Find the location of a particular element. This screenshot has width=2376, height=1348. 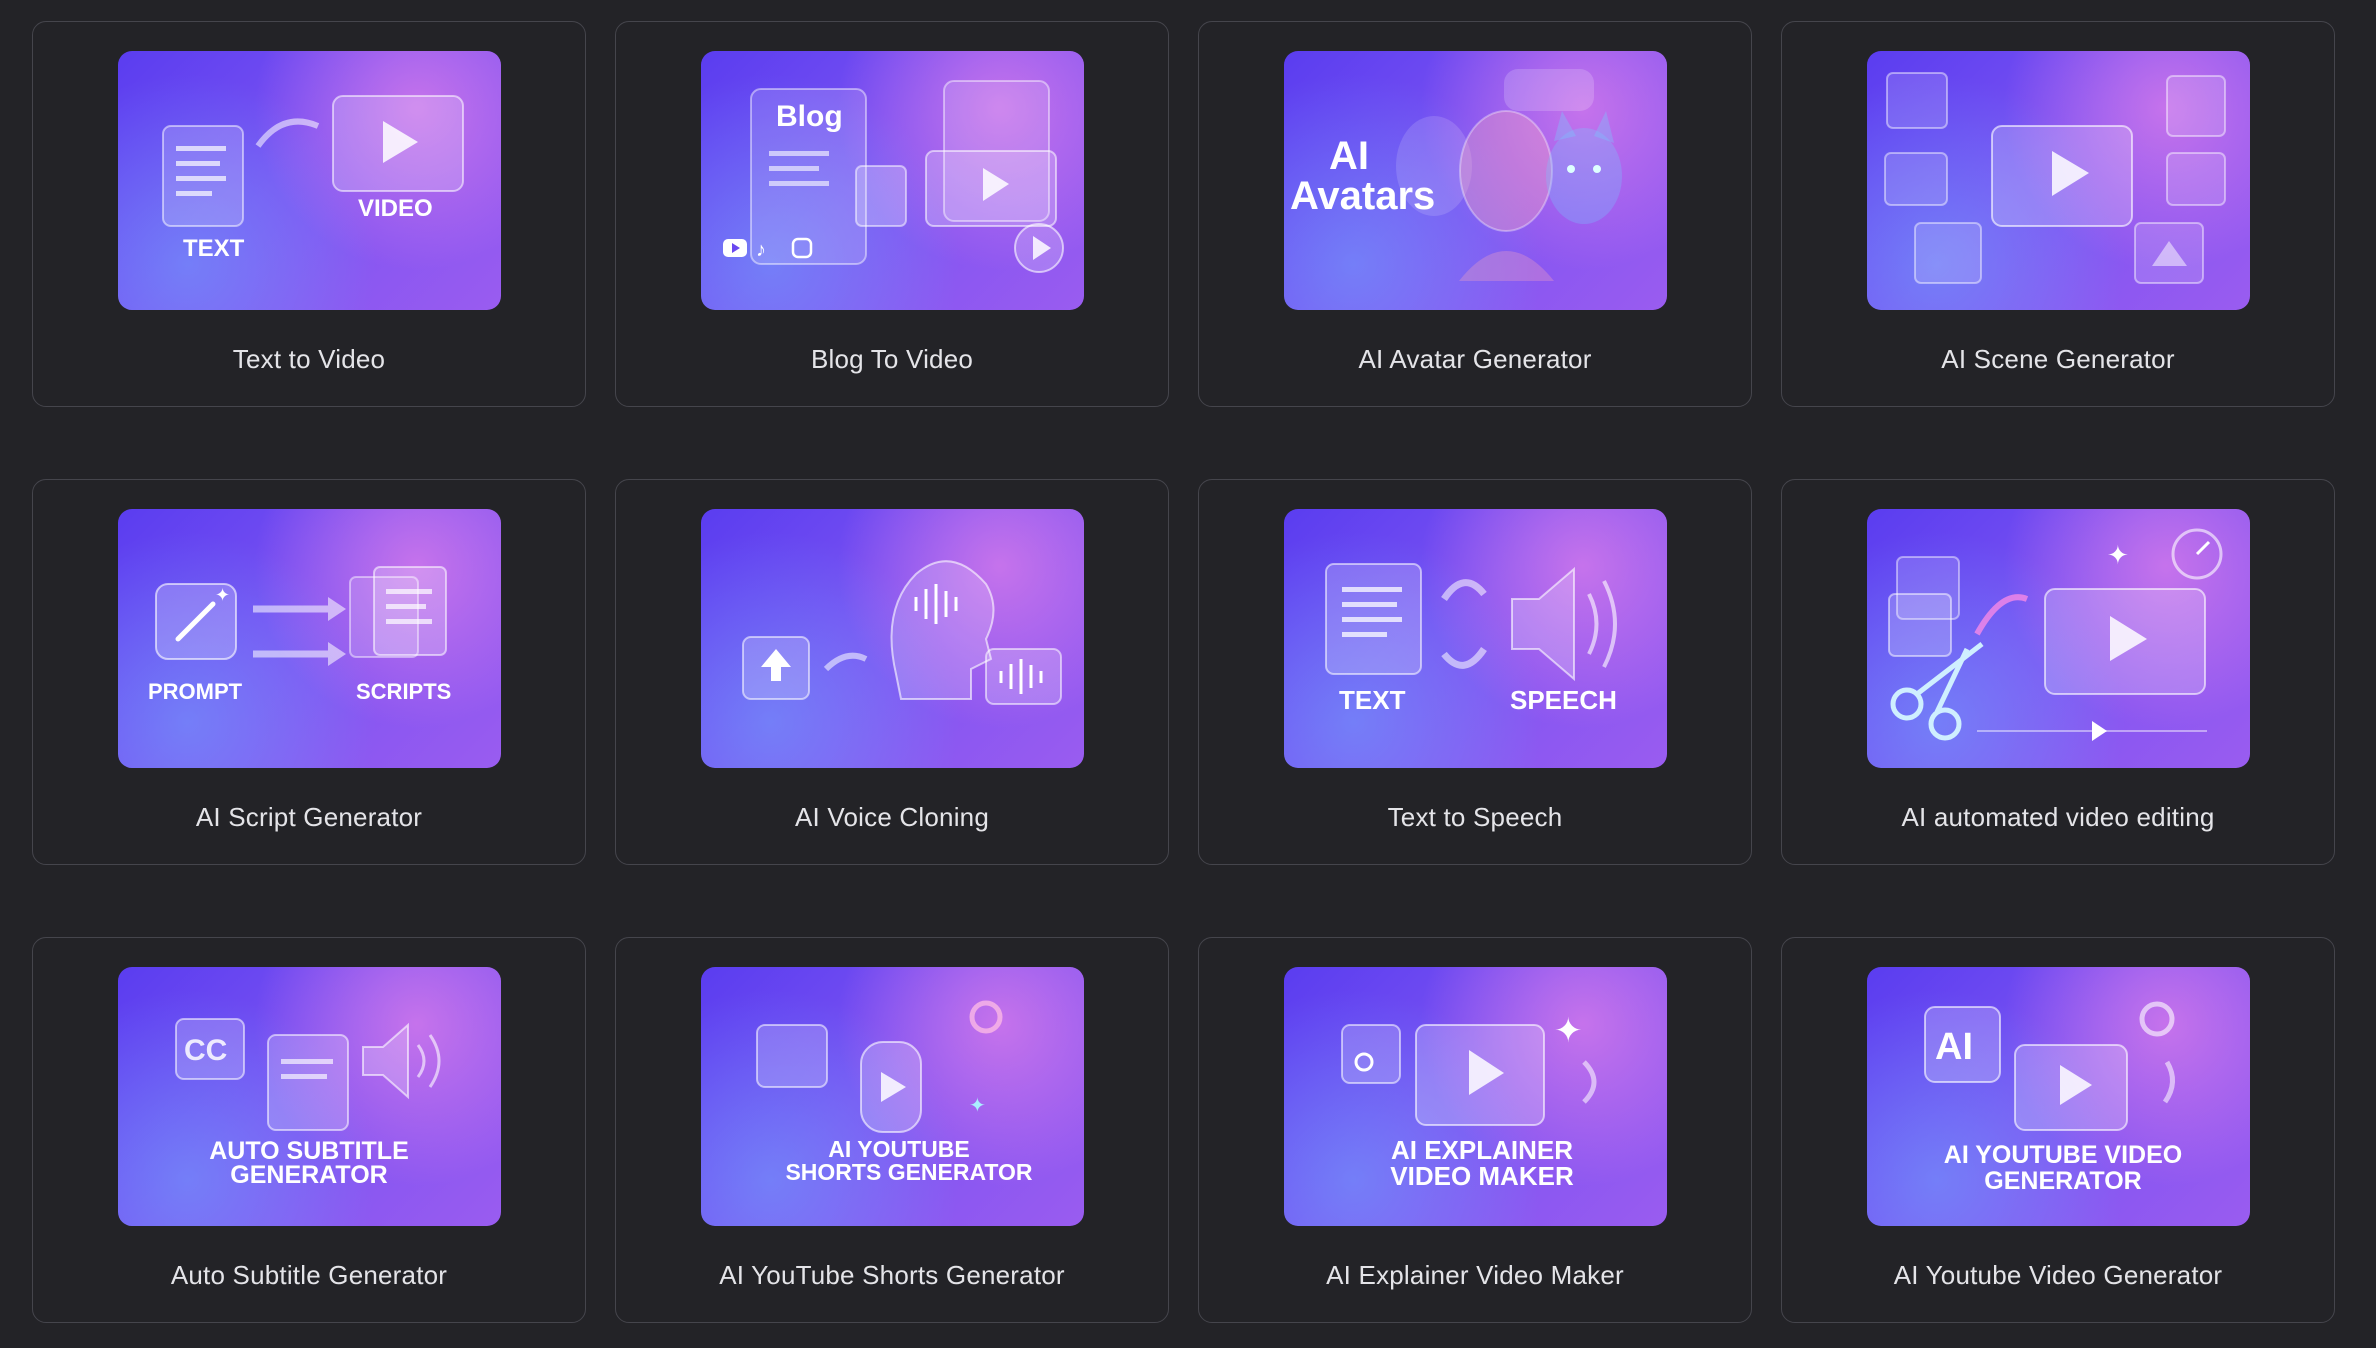

tool-card-ai-voice-cloning: AI Voice Cloning is located at coordinates (892, 672).